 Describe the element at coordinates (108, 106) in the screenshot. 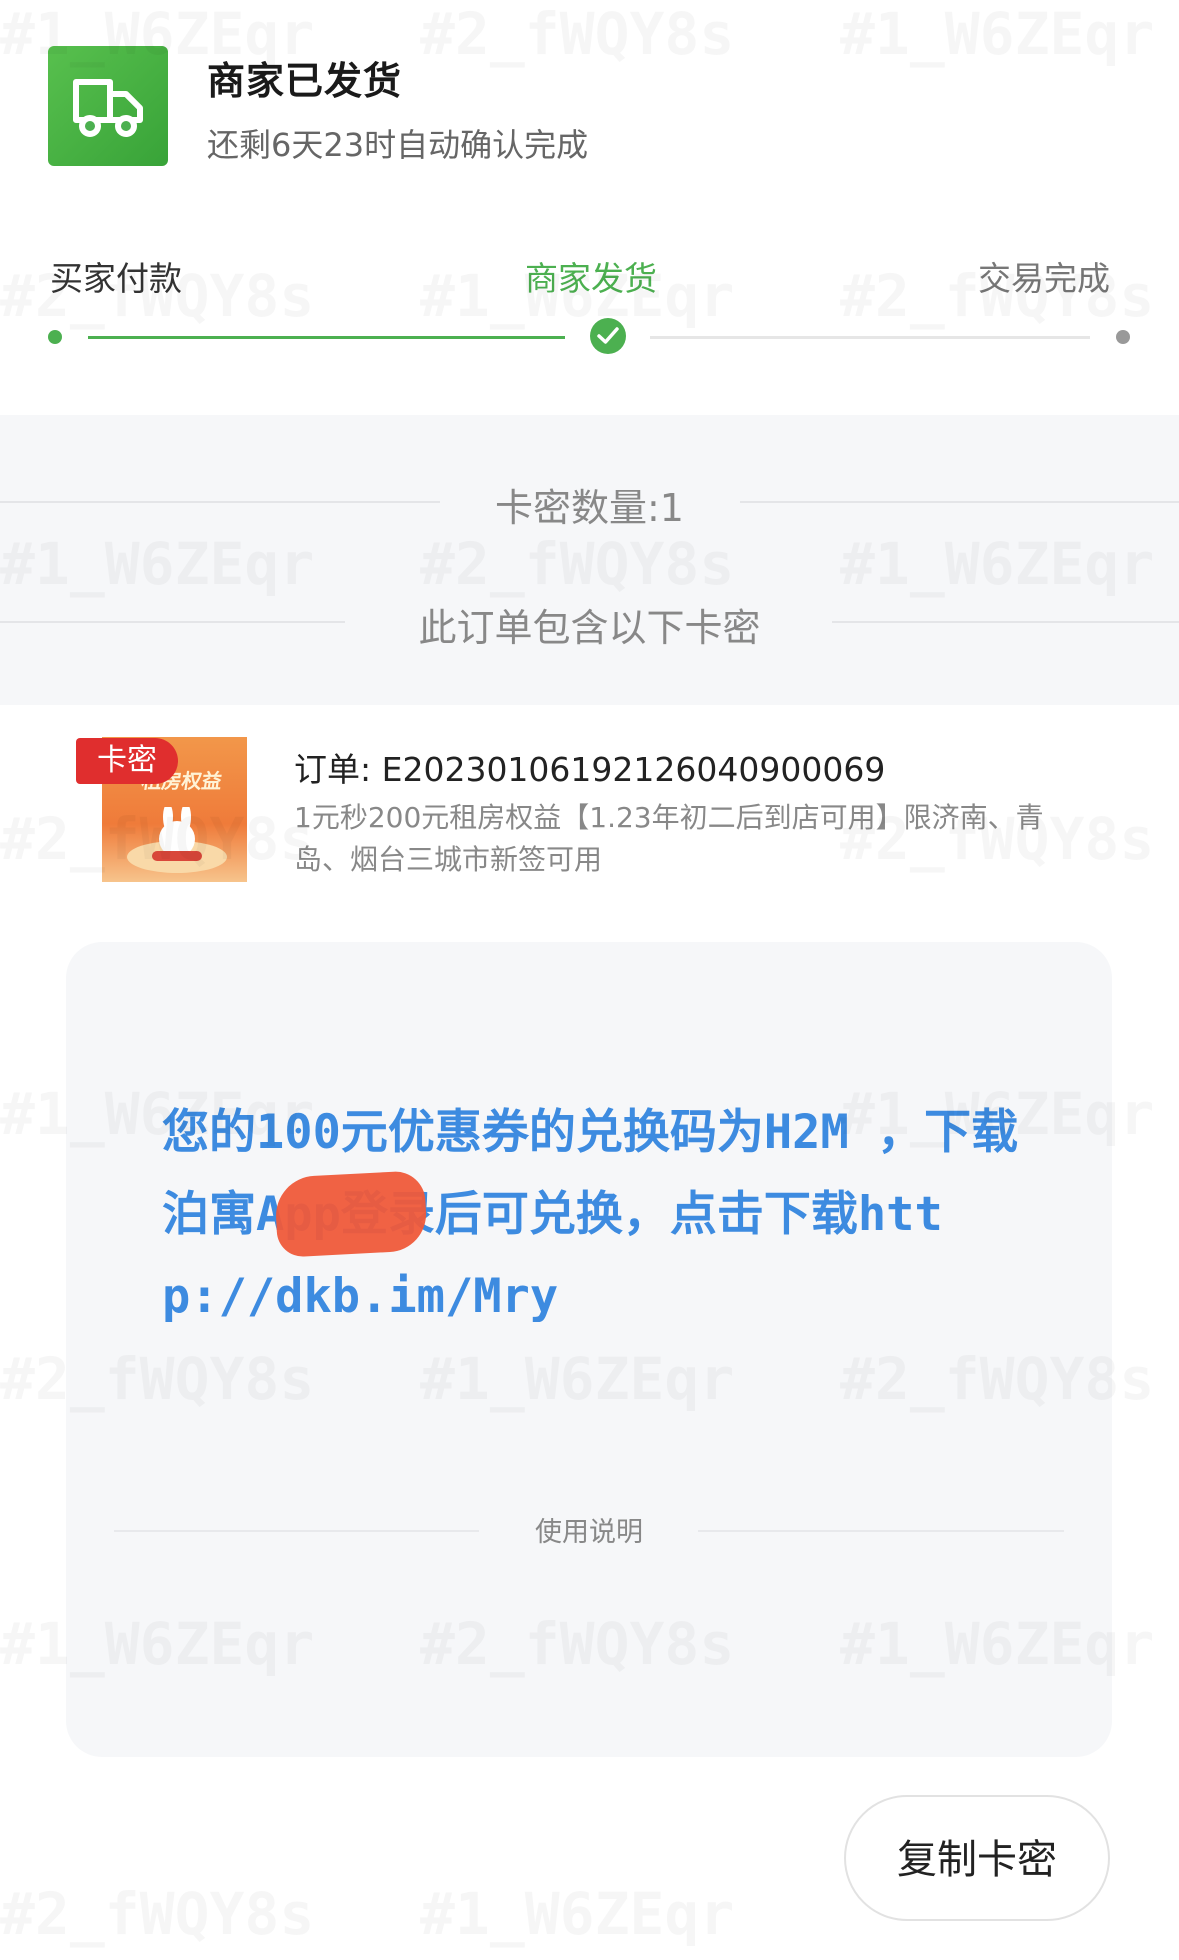

I see `truck-icon` at that location.